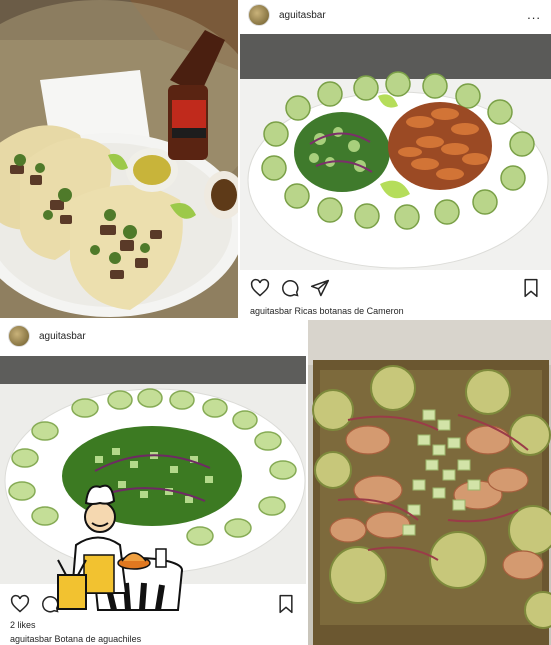 Image resolution: width=551 pixels, height=645 pixels. What do you see at coordinates (98, 639) in the screenshot?
I see `caption-text: Botana de aguachiles` at bounding box center [98, 639].